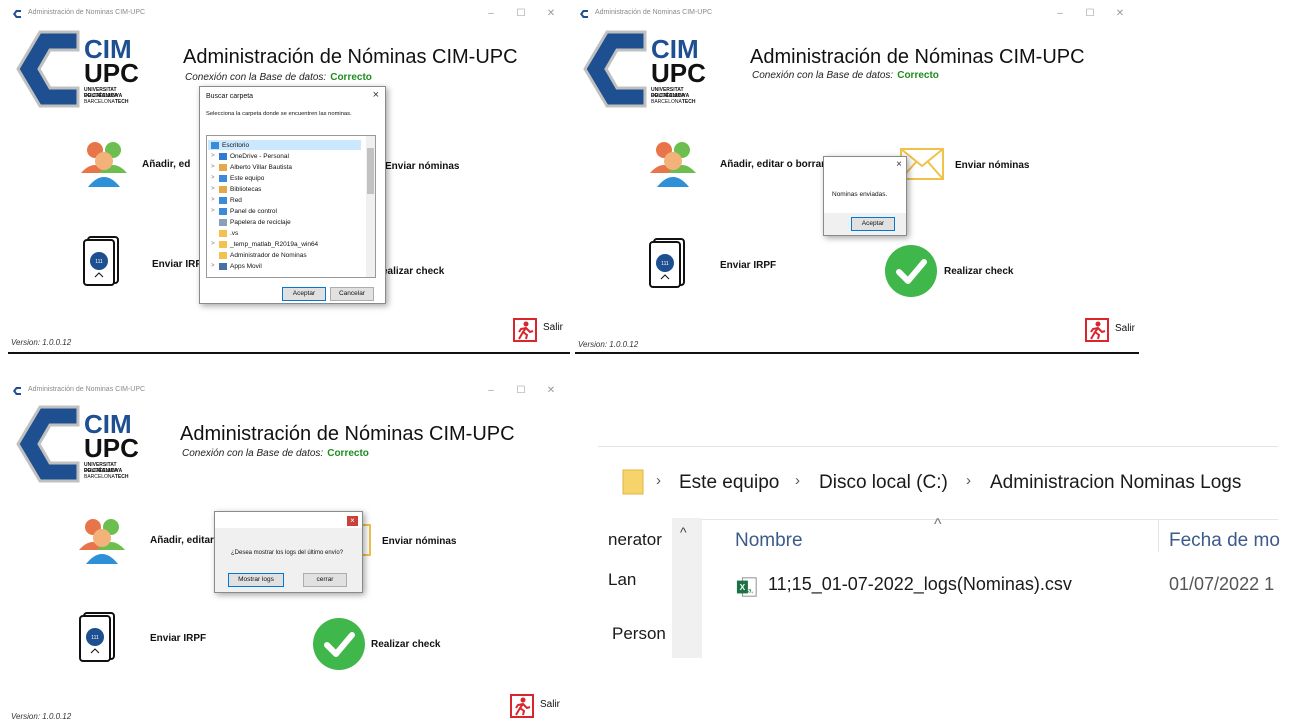 The width and height of the screenshot is (1289, 721). Describe the element at coordinates (223, 222) in the screenshot. I see `recycle-bin-icon` at that location.